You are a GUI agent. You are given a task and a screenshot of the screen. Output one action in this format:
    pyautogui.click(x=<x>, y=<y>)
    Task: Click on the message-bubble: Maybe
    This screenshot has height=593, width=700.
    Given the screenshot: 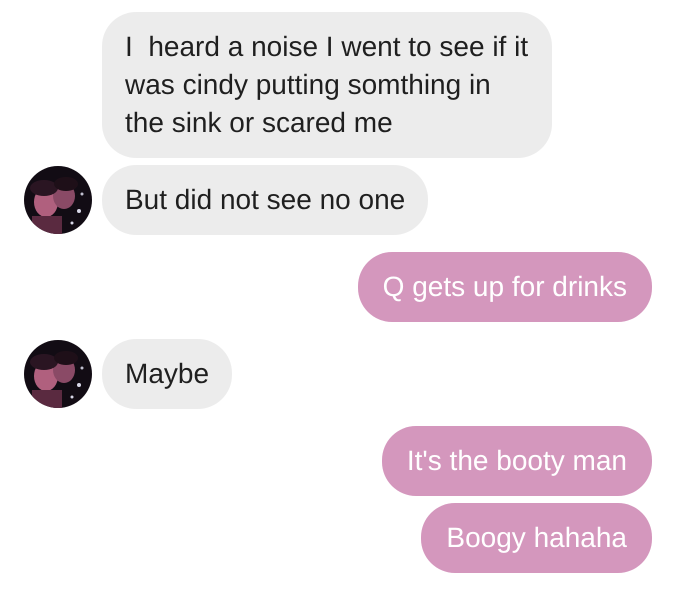 What is the action you would take?
    pyautogui.click(x=167, y=374)
    